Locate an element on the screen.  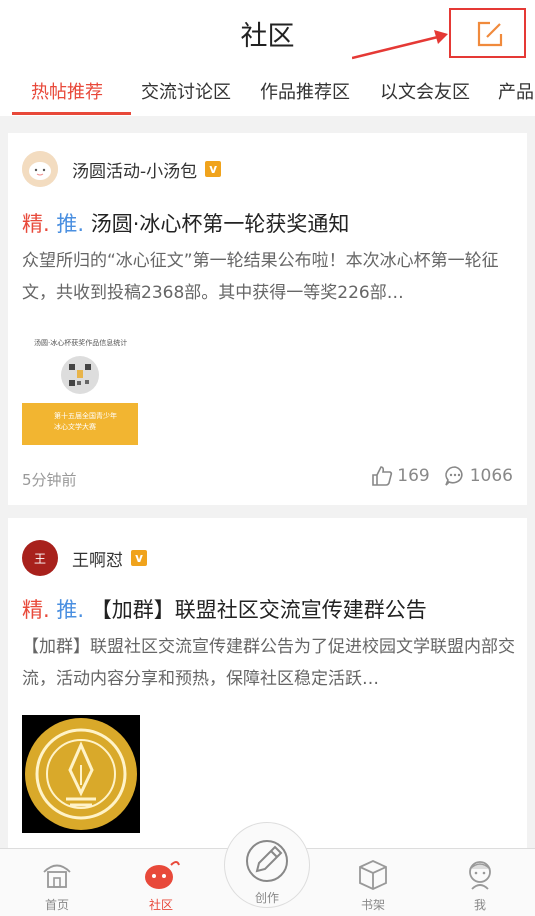
post-thumbnail: 汤圆·冰心杯获奖作品信息统计 第十五届全国青少年 冰心文学大赛 is located at coordinates (80, 391).